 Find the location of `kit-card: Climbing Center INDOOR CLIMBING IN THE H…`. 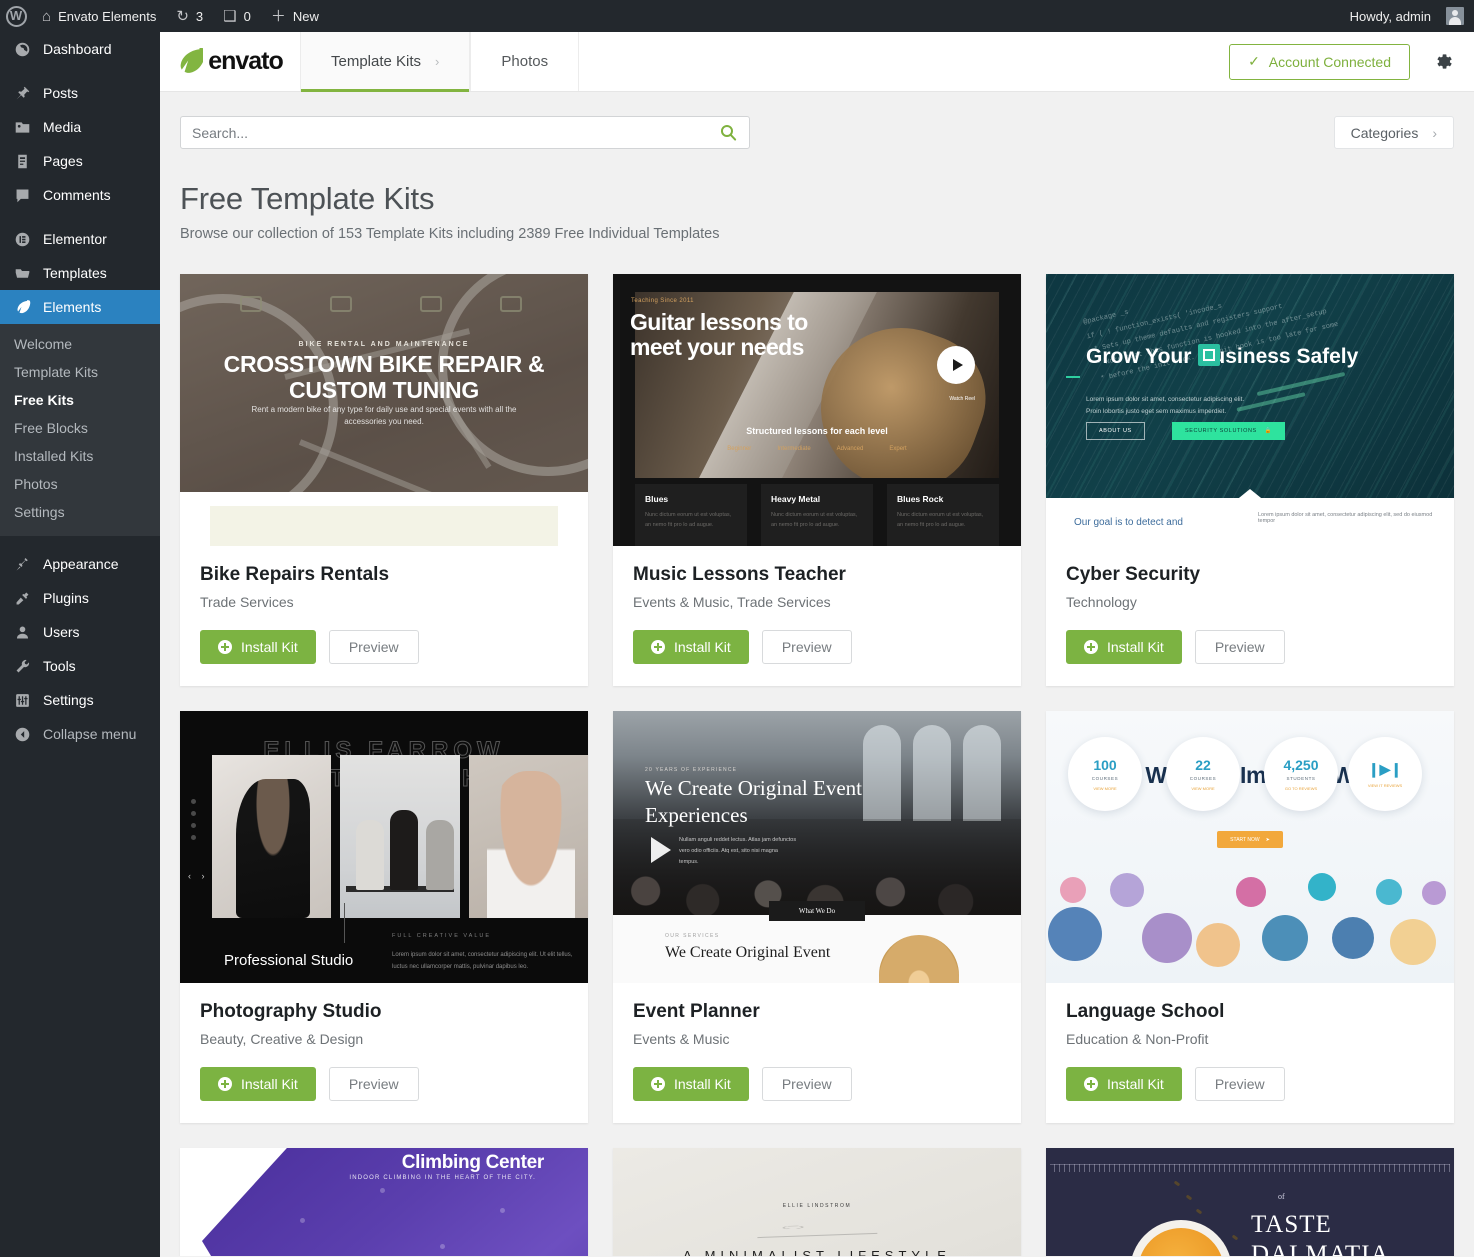

kit-card: Climbing Center INDOOR CLIMBING IN THE H… is located at coordinates (384, 1202).